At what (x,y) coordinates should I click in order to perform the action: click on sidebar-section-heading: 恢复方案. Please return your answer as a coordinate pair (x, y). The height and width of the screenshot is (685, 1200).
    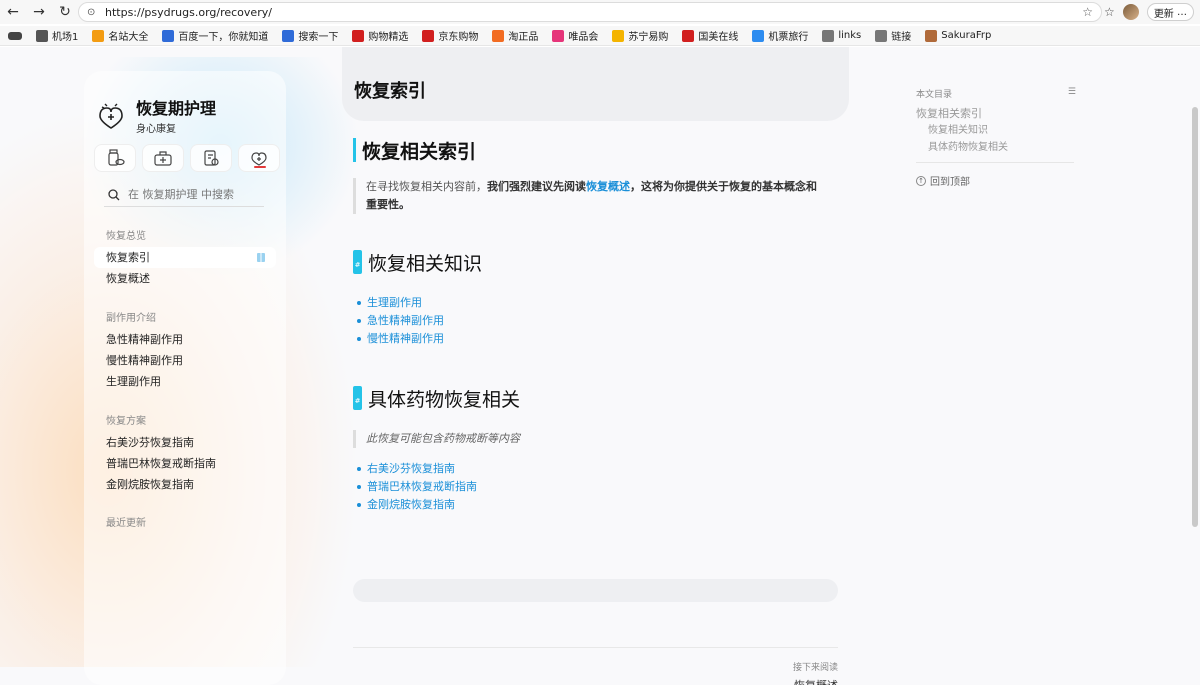
    Looking at the image, I should click on (126, 421).